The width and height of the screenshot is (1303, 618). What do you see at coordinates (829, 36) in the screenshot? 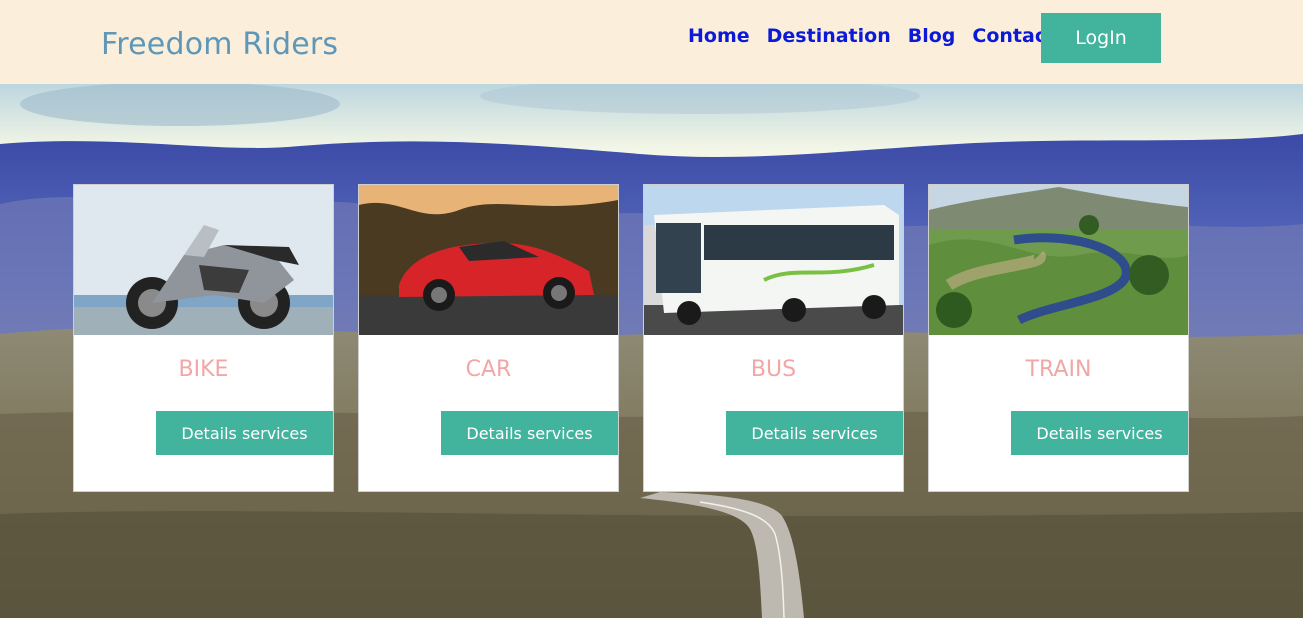
I see `nav-destination-link: Destination` at bounding box center [829, 36].